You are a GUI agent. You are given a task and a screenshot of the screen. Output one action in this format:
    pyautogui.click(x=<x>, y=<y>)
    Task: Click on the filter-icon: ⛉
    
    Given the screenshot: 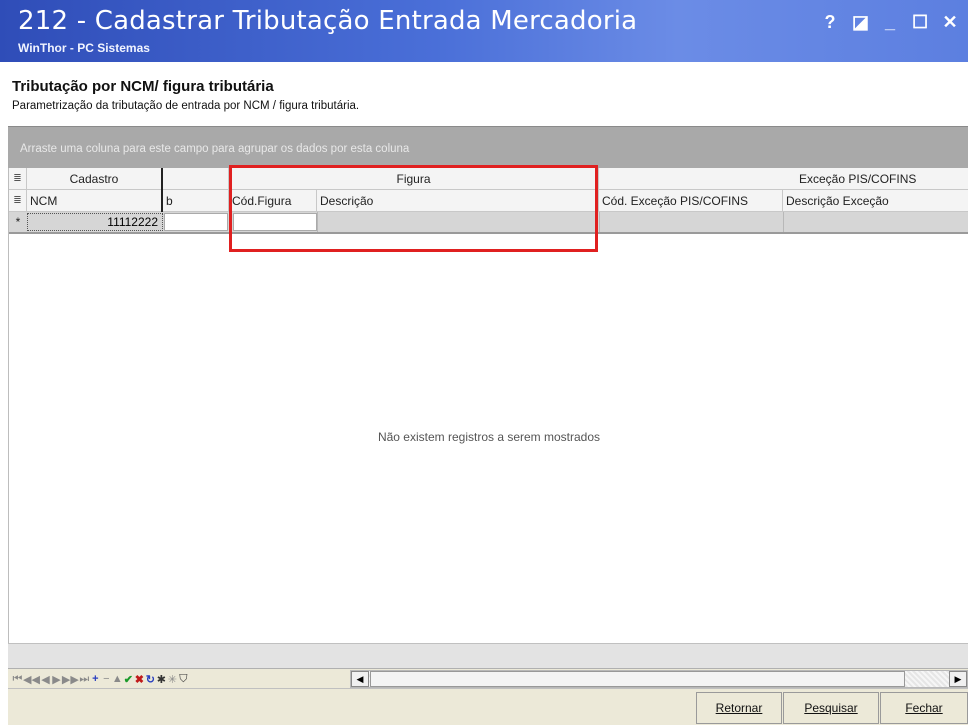 What is the action you would take?
    pyautogui.click(x=183, y=679)
    